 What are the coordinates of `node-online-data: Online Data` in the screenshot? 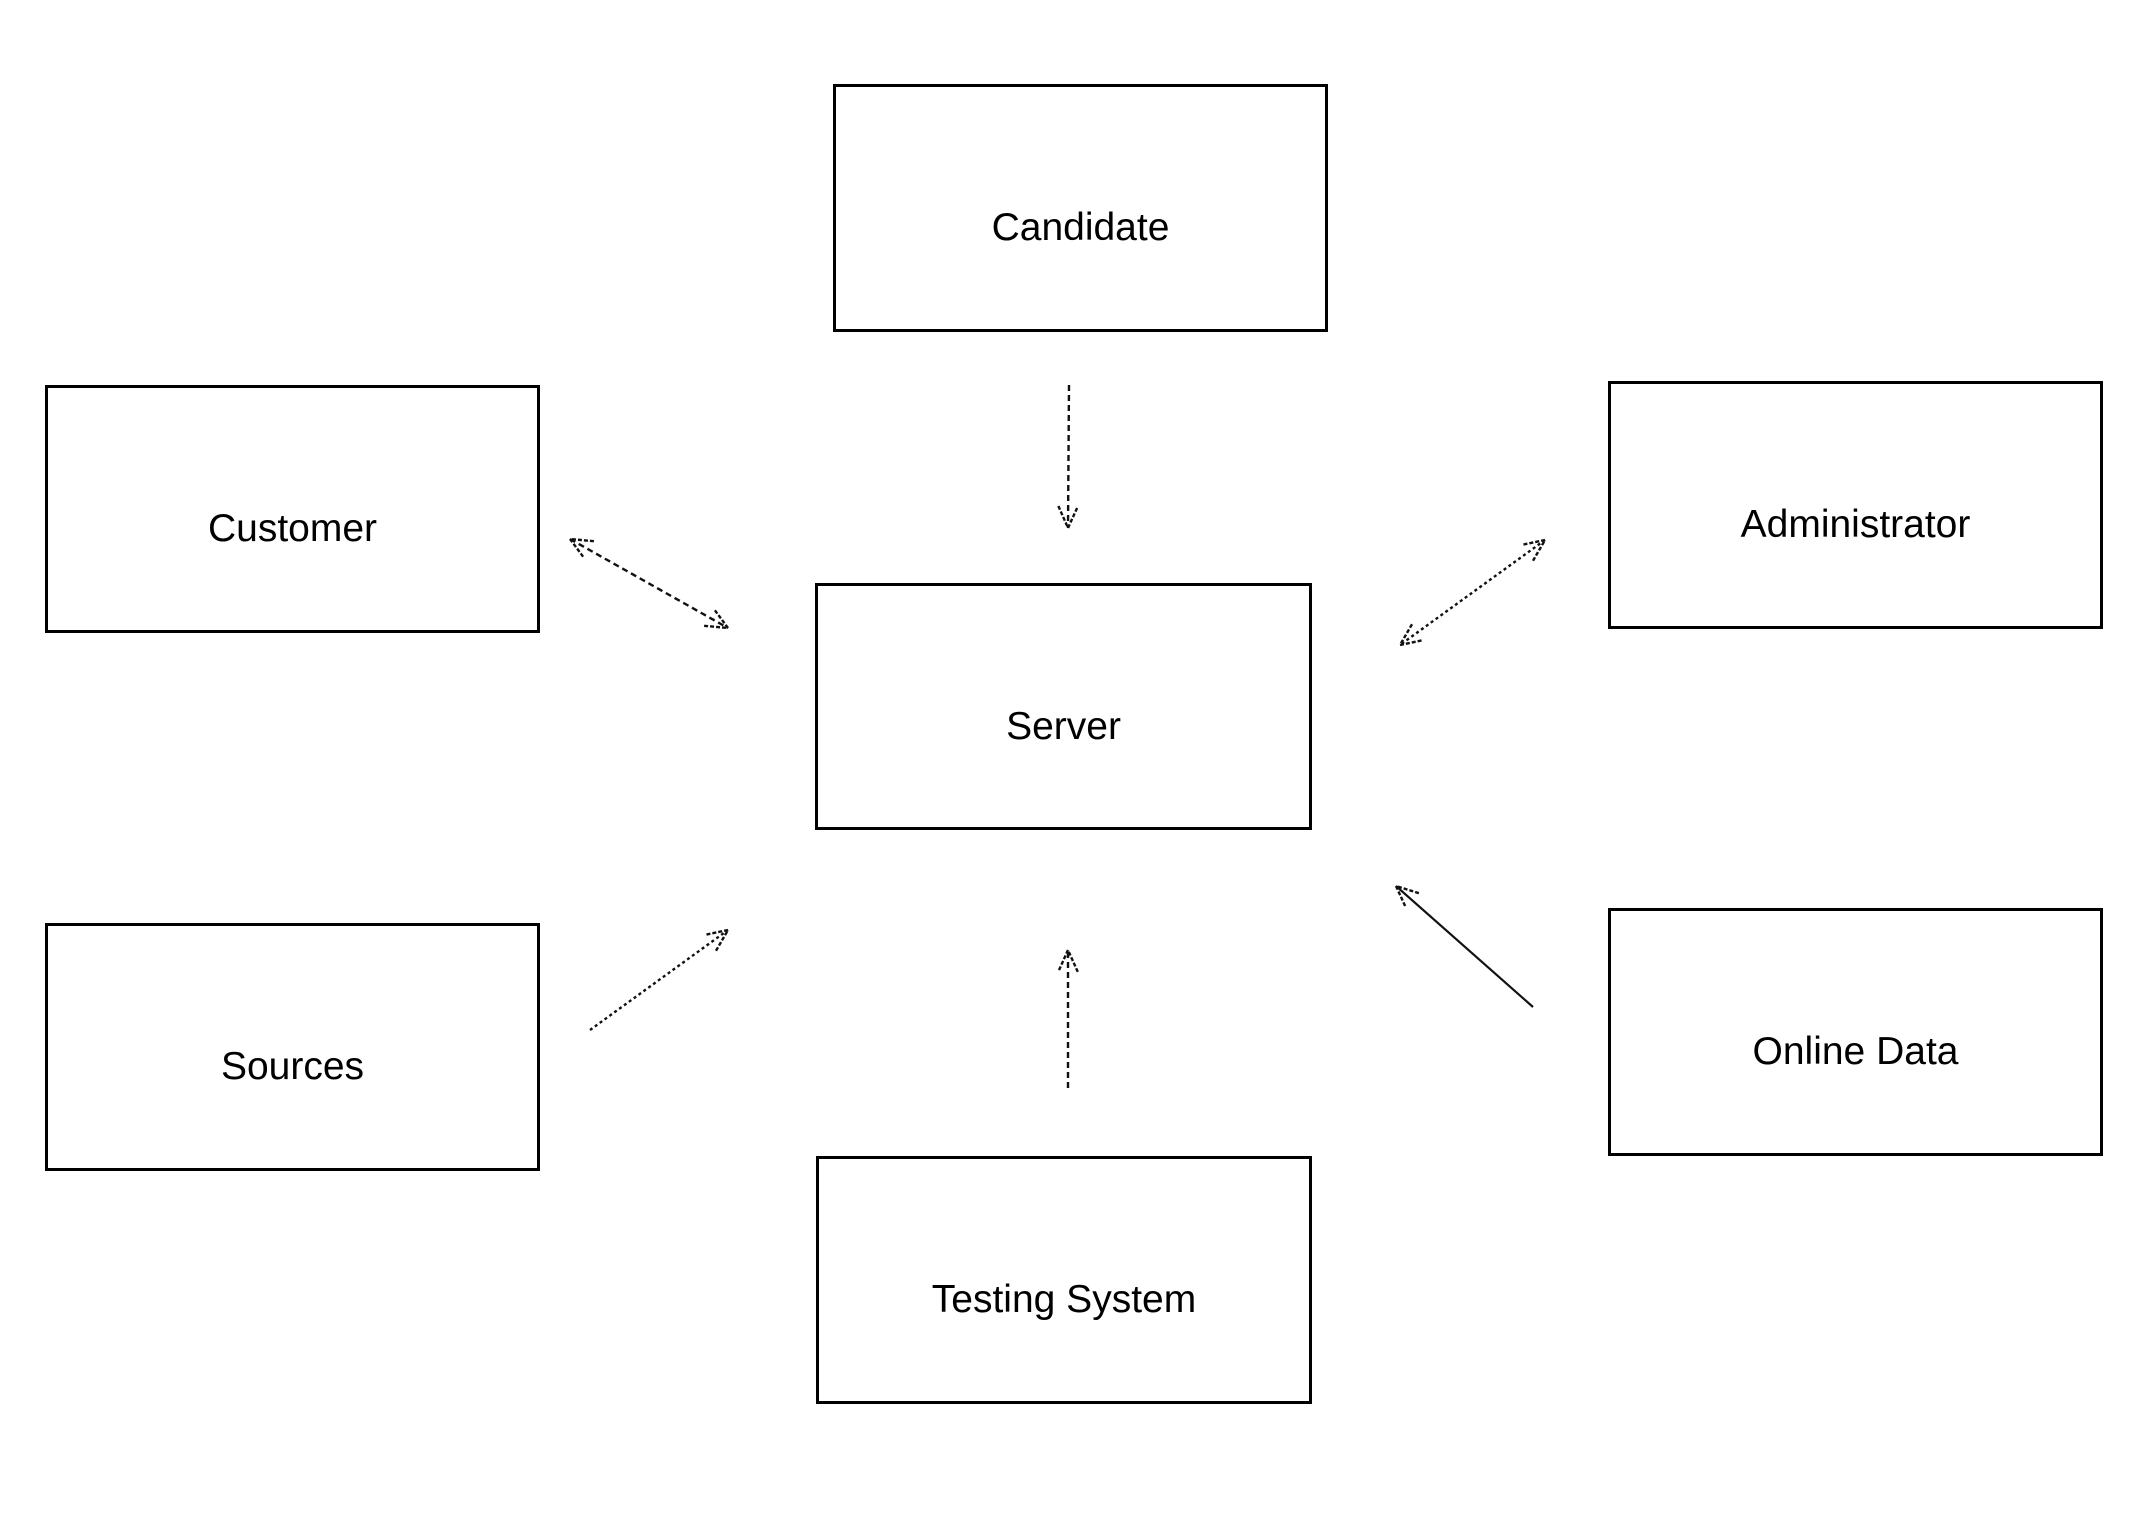 It's located at (1855, 1032).